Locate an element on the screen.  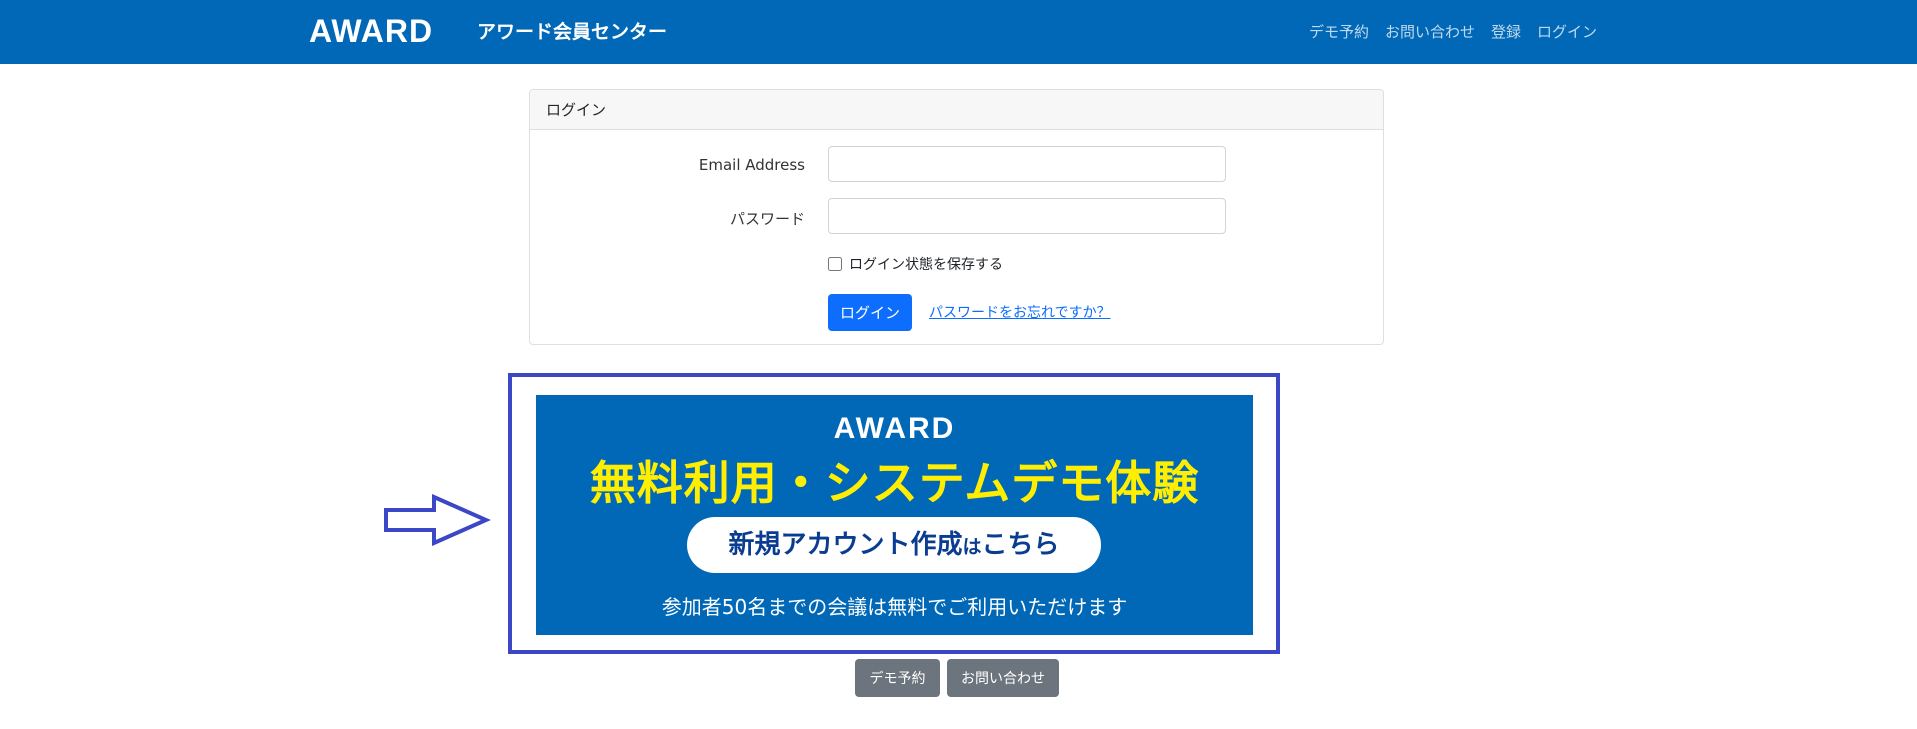
email-input is located at coordinates (1027, 164).